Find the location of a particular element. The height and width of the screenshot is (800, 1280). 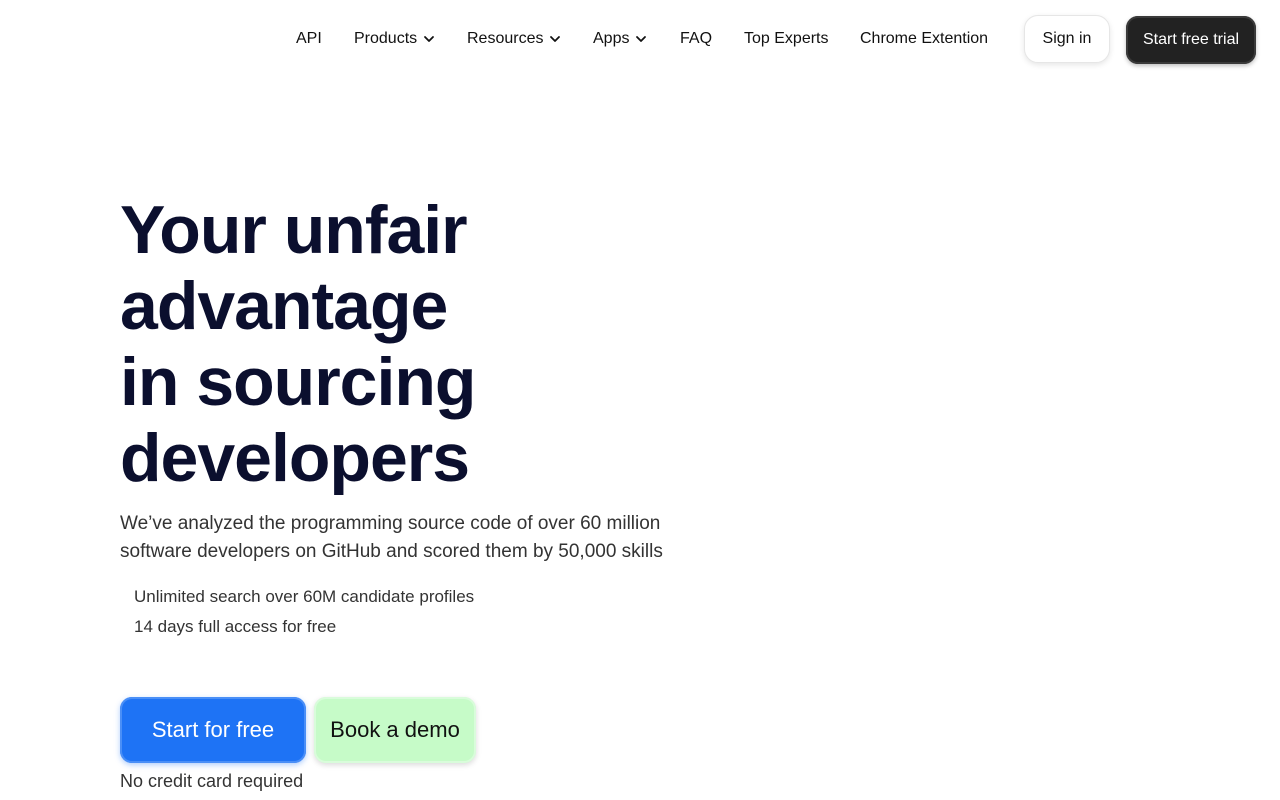

sign-in-button: Sign in is located at coordinates (1067, 39).